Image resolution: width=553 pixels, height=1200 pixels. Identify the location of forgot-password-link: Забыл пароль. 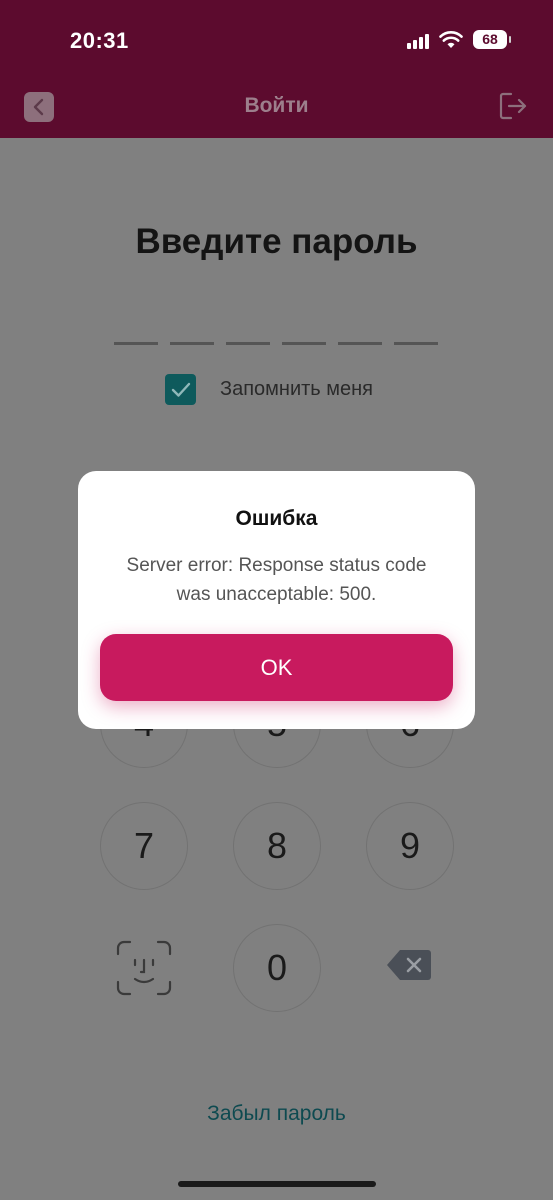
(276, 1114).